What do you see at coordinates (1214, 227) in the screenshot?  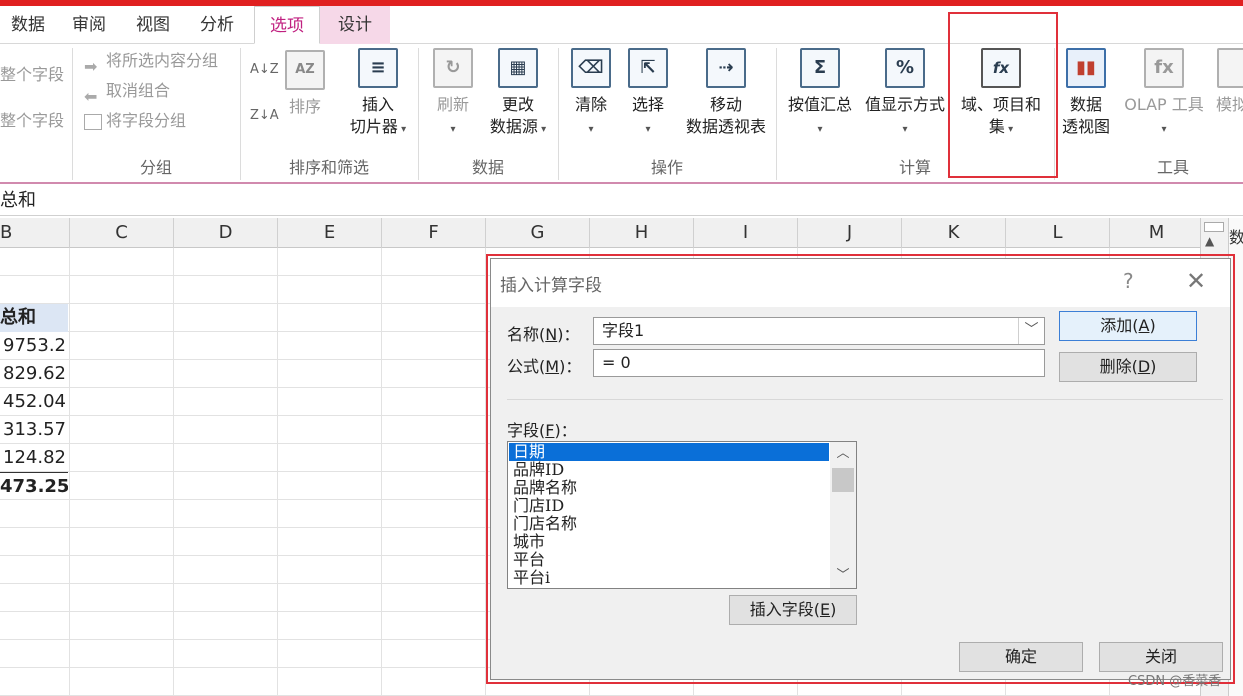 I see `split-handle` at bounding box center [1214, 227].